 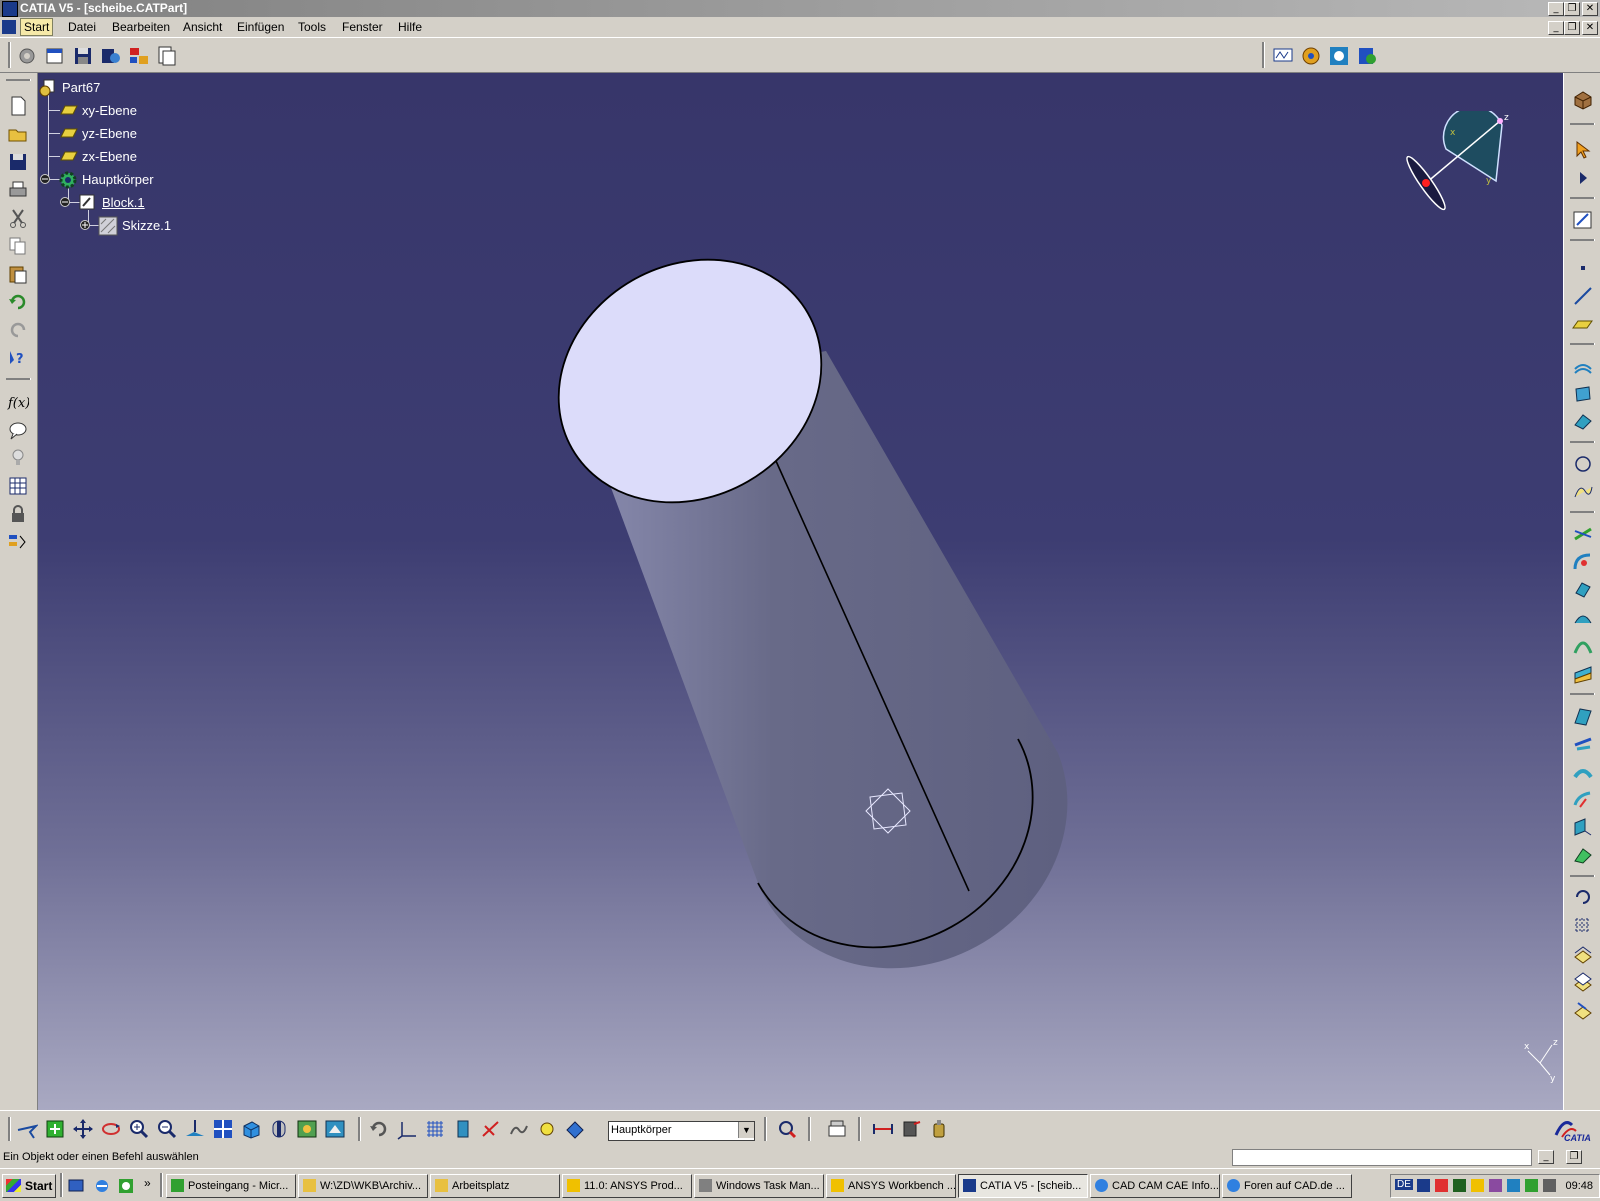 What do you see at coordinates (575, 1129) in the screenshot?
I see `surface-display-icon` at bounding box center [575, 1129].